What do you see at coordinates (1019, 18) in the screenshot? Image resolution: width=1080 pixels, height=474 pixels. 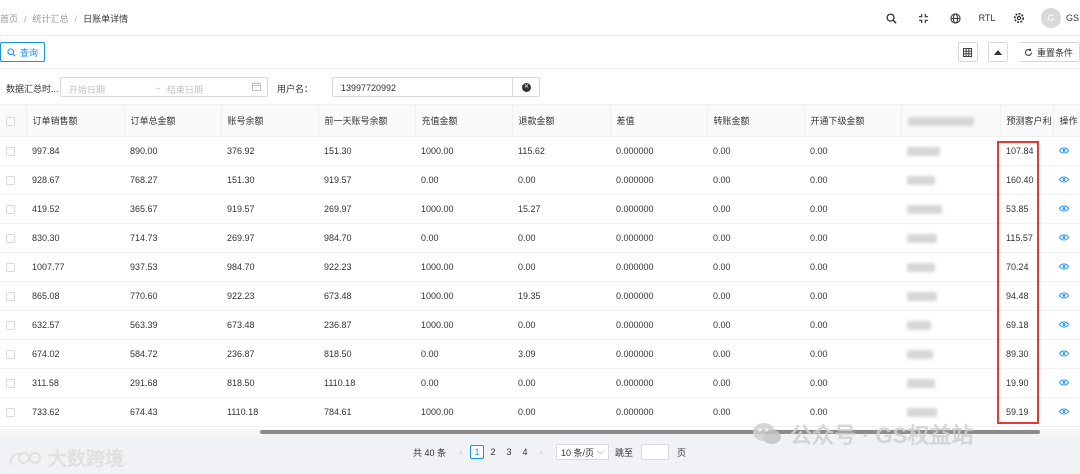 I see `settings-gear-icon` at bounding box center [1019, 18].